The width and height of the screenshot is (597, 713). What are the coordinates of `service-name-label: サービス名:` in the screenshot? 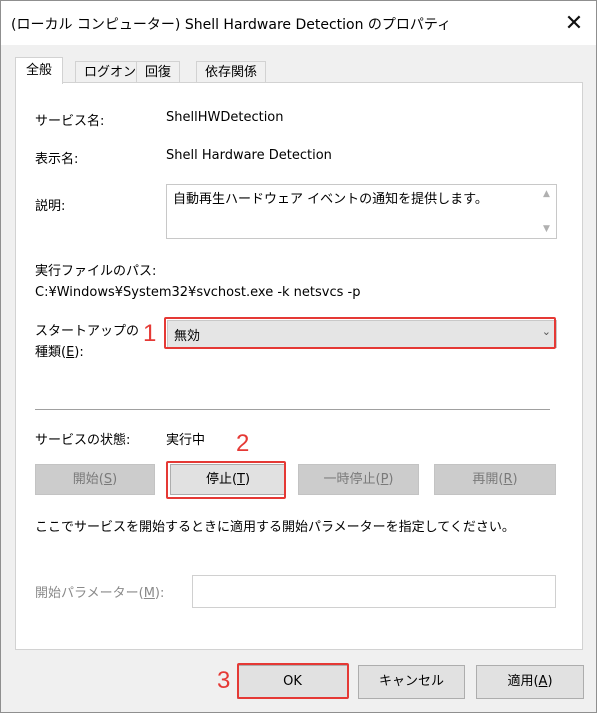 It's located at (70, 121).